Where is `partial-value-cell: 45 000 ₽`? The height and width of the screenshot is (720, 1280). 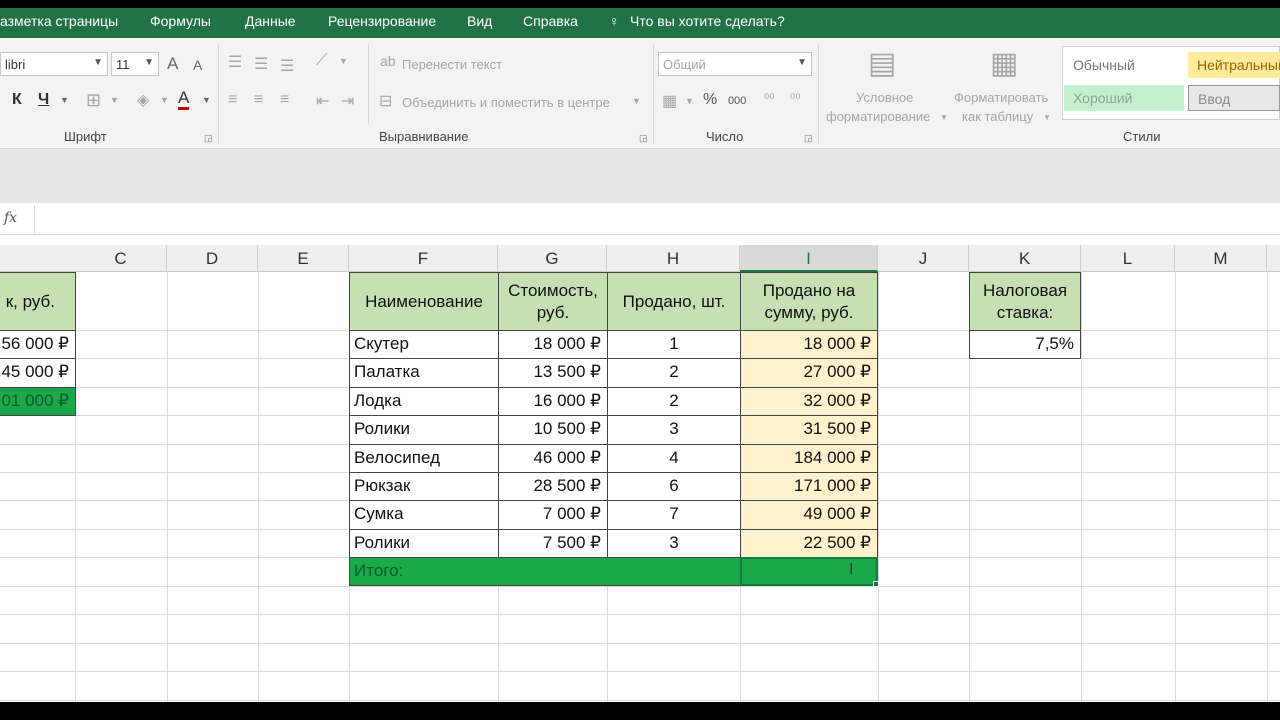 partial-value-cell: 45 000 ₽ is located at coordinates (38, 373).